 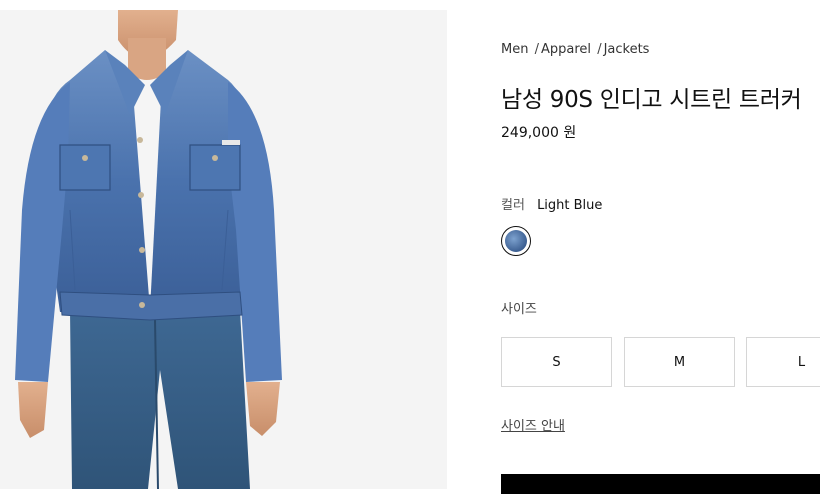 I want to click on size-options: S M L, so click(x=660, y=362).